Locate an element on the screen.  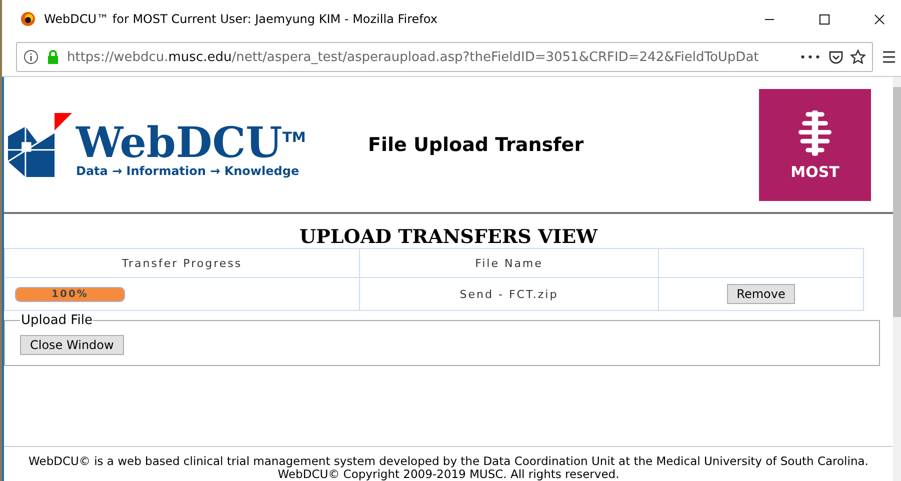
pocket-icon is located at coordinates (836, 57).